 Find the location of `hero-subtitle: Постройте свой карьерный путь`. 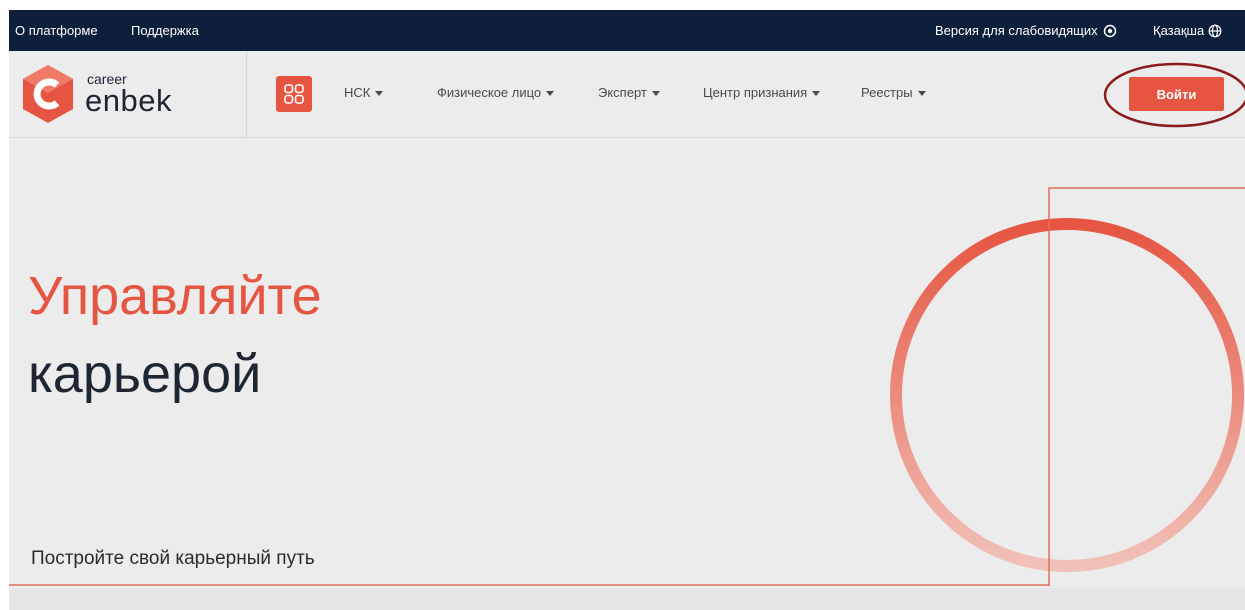

hero-subtitle: Постройте свой карьерный путь is located at coordinates (173, 558).